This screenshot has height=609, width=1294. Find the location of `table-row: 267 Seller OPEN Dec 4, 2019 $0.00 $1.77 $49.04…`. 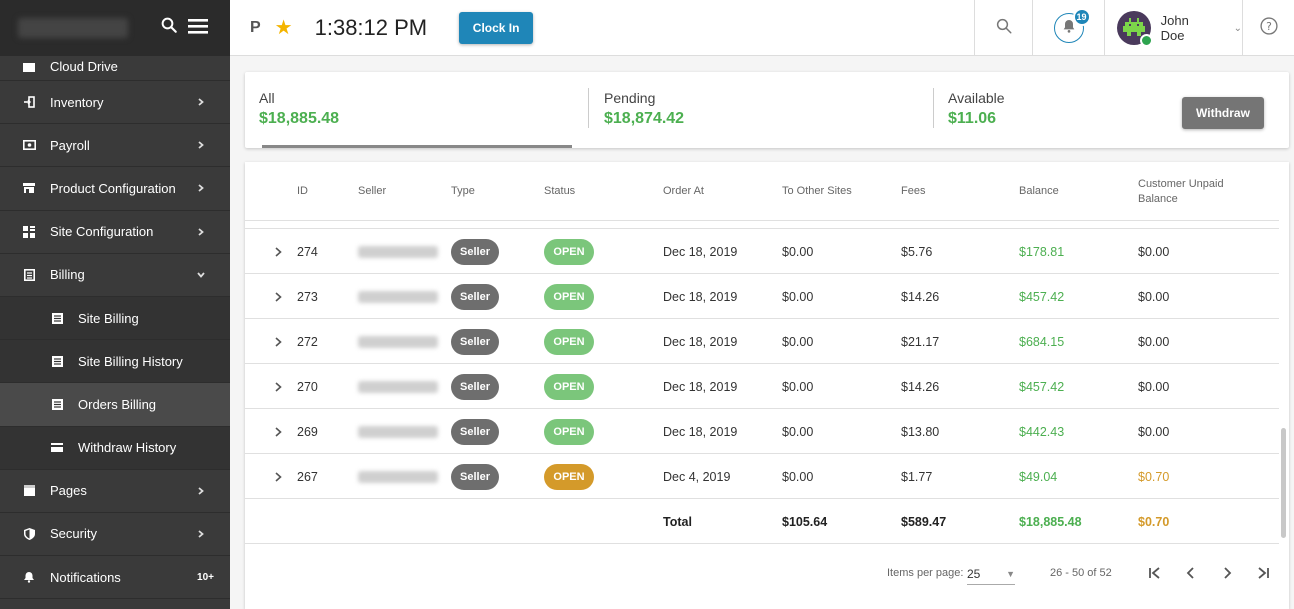

table-row: 267 Seller OPEN Dec 4, 2019 $0.00 $1.77 $49.04… is located at coordinates (762, 476).